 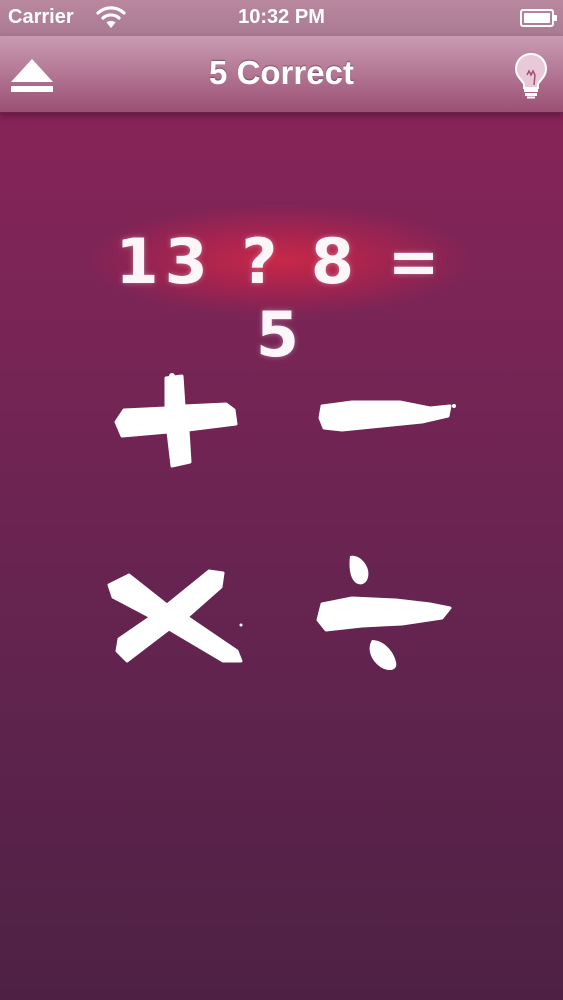 I want to click on times-button, so click(x=177, y=617).